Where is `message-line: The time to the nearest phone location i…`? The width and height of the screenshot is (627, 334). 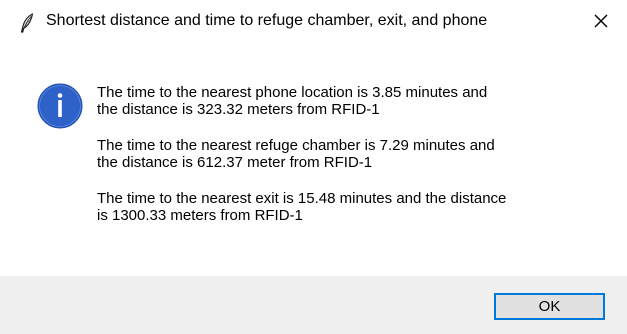 message-line: The time to the nearest phone location i… is located at coordinates (292, 92).